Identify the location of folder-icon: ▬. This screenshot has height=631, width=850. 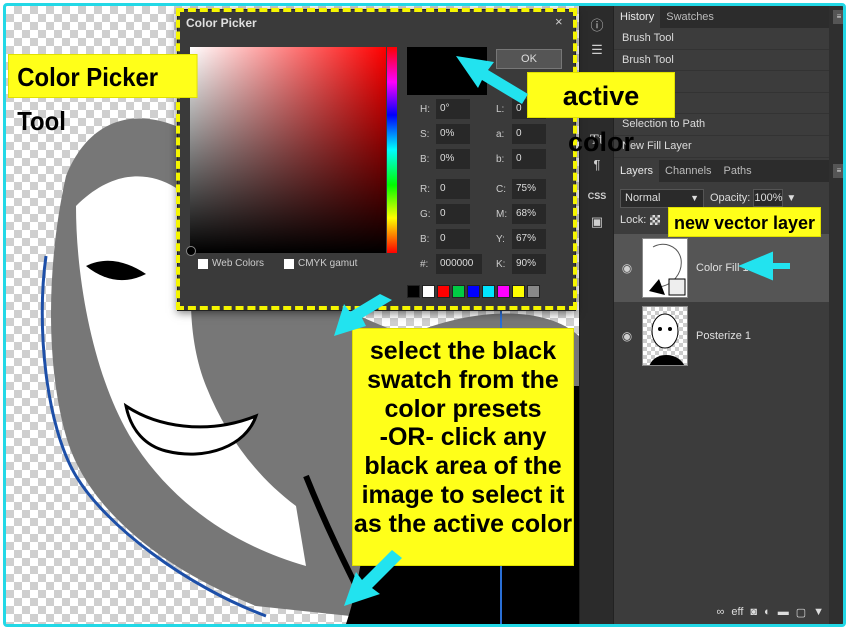
(783, 612).